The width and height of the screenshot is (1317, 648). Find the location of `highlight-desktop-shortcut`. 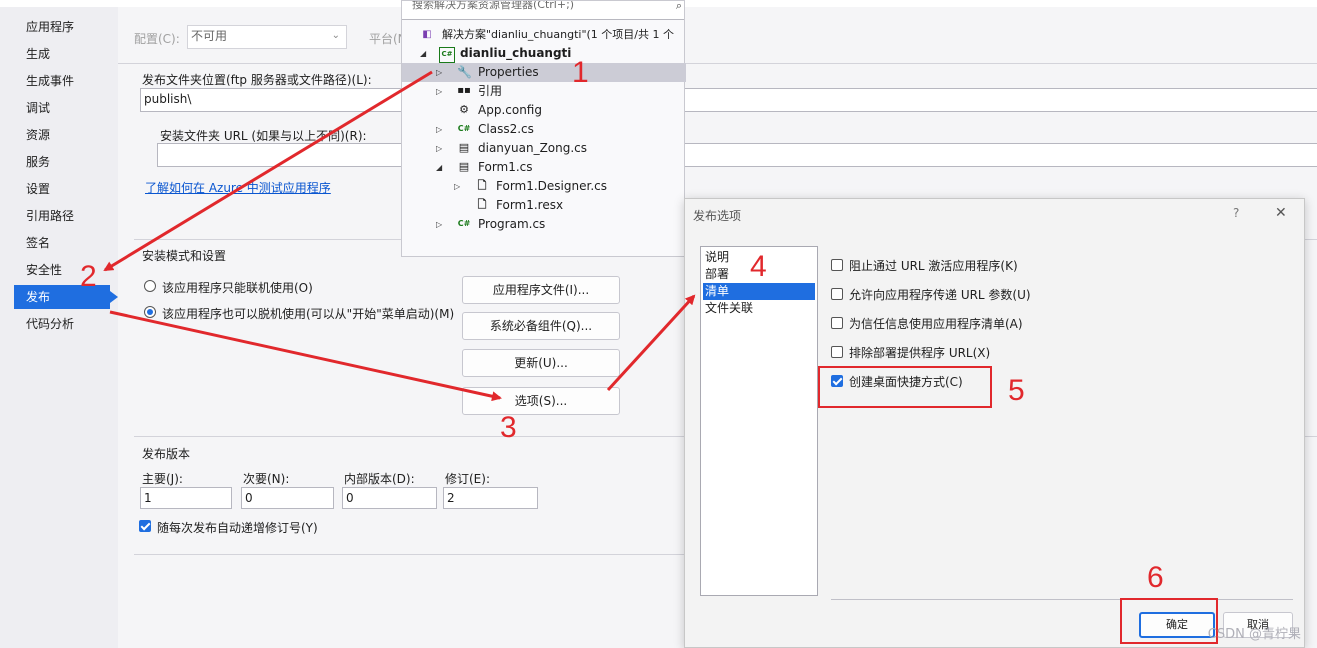

highlight-desktop-shortcut is located at coordinates (905, 387).